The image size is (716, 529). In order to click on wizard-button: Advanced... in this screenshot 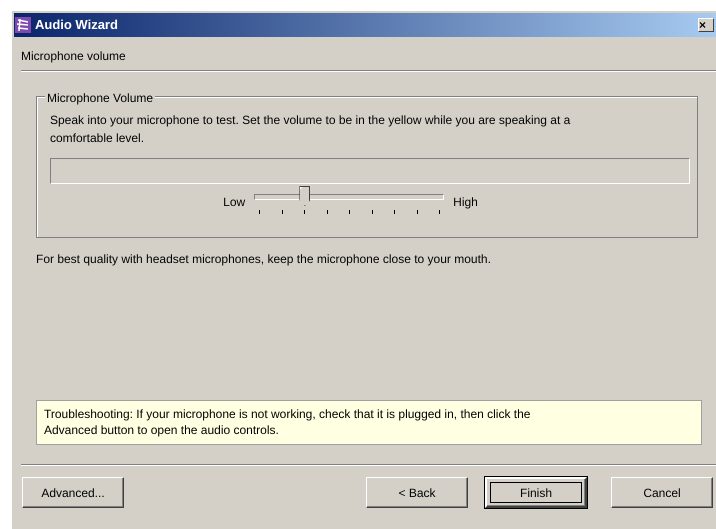, I will do `click(73, 492)`.